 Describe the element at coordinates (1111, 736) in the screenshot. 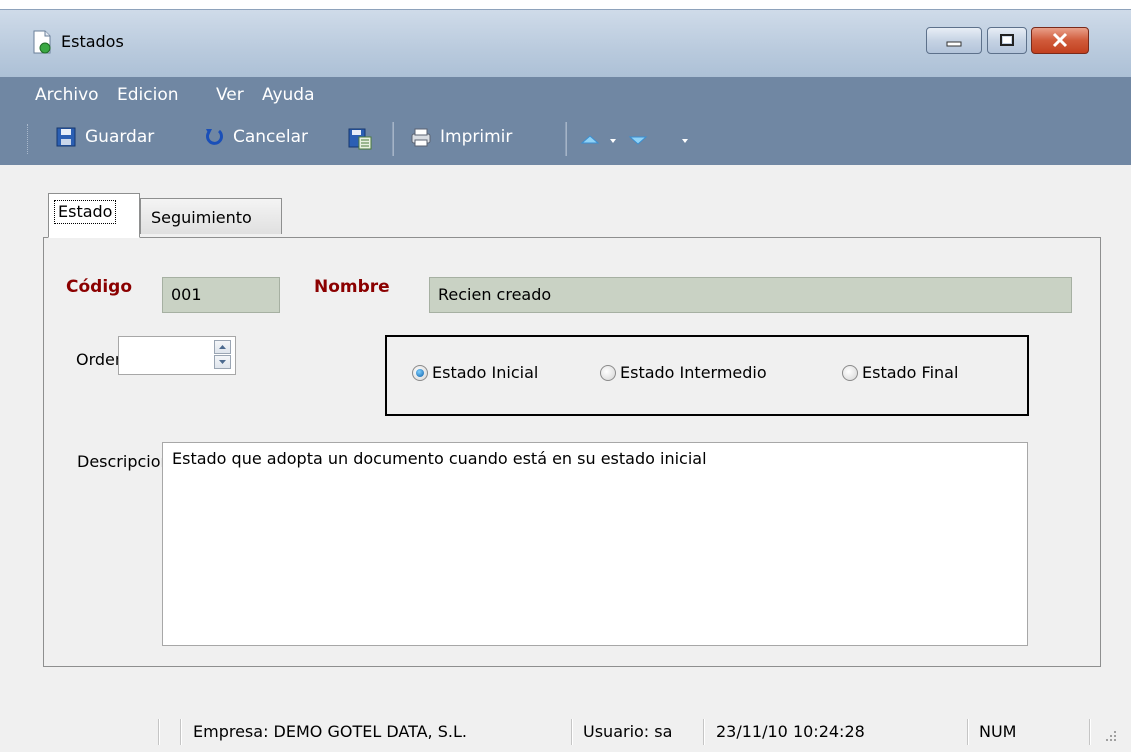

I see `resize-grip-icon` at that location.